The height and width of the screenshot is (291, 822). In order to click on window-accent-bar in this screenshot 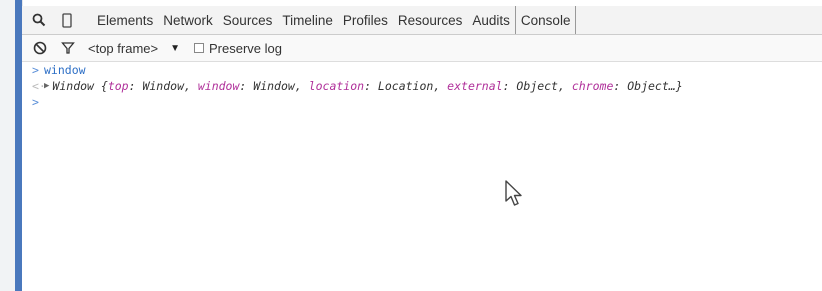, I will do `click(18, 145)`.